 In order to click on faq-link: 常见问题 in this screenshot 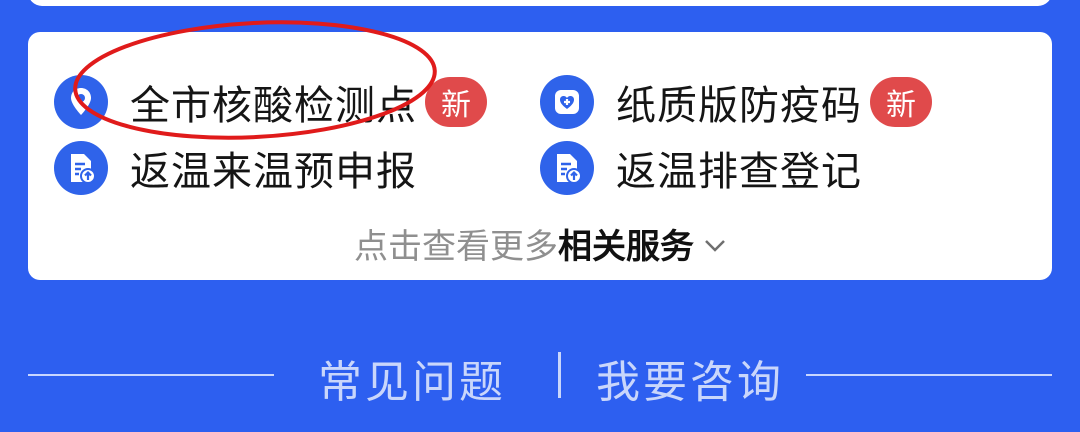, I will do `click(412, 378)`.